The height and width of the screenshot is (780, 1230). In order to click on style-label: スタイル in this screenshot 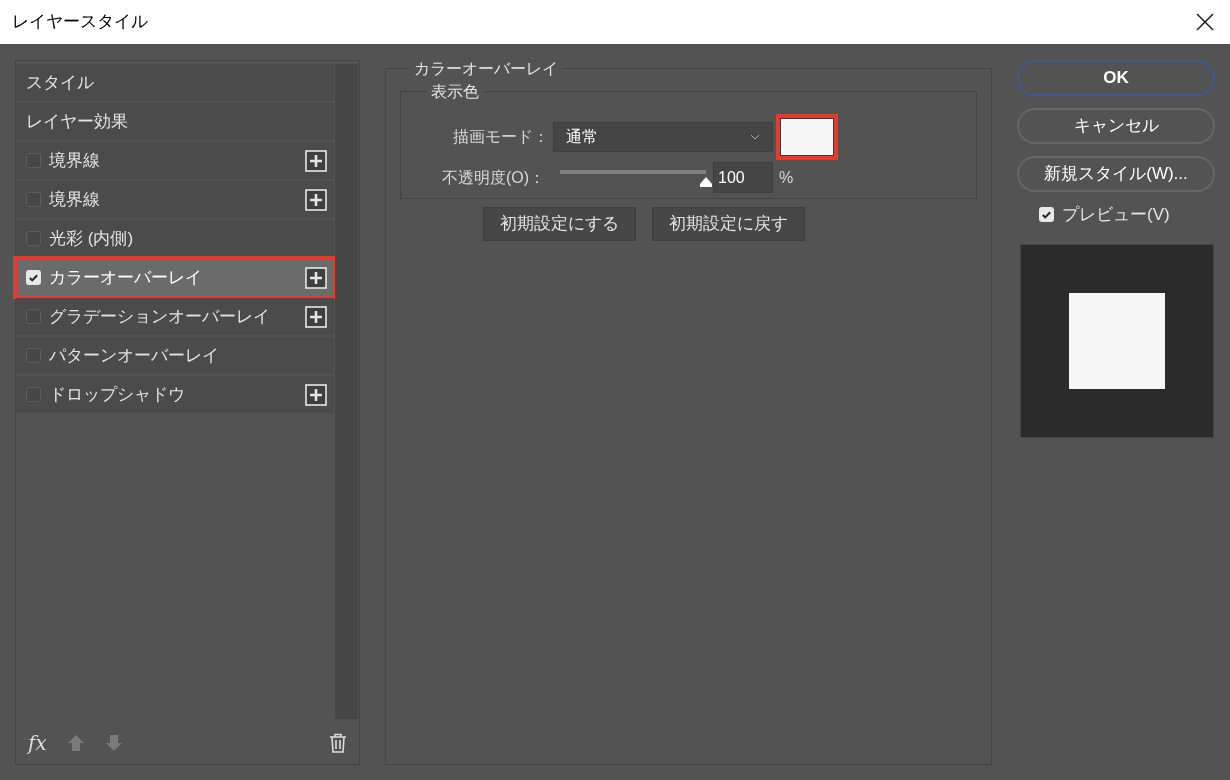, I will do `click(60, 82)`.